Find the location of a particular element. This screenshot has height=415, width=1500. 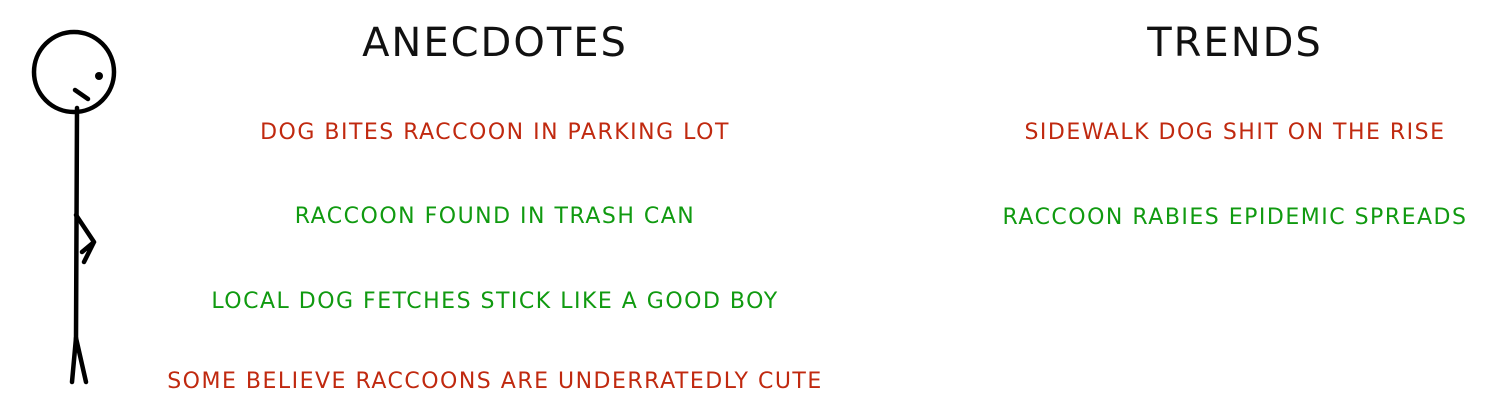

anecdote-item: RACCOON FOUND IN TRASH CAN is located at coordinates (495, 216).